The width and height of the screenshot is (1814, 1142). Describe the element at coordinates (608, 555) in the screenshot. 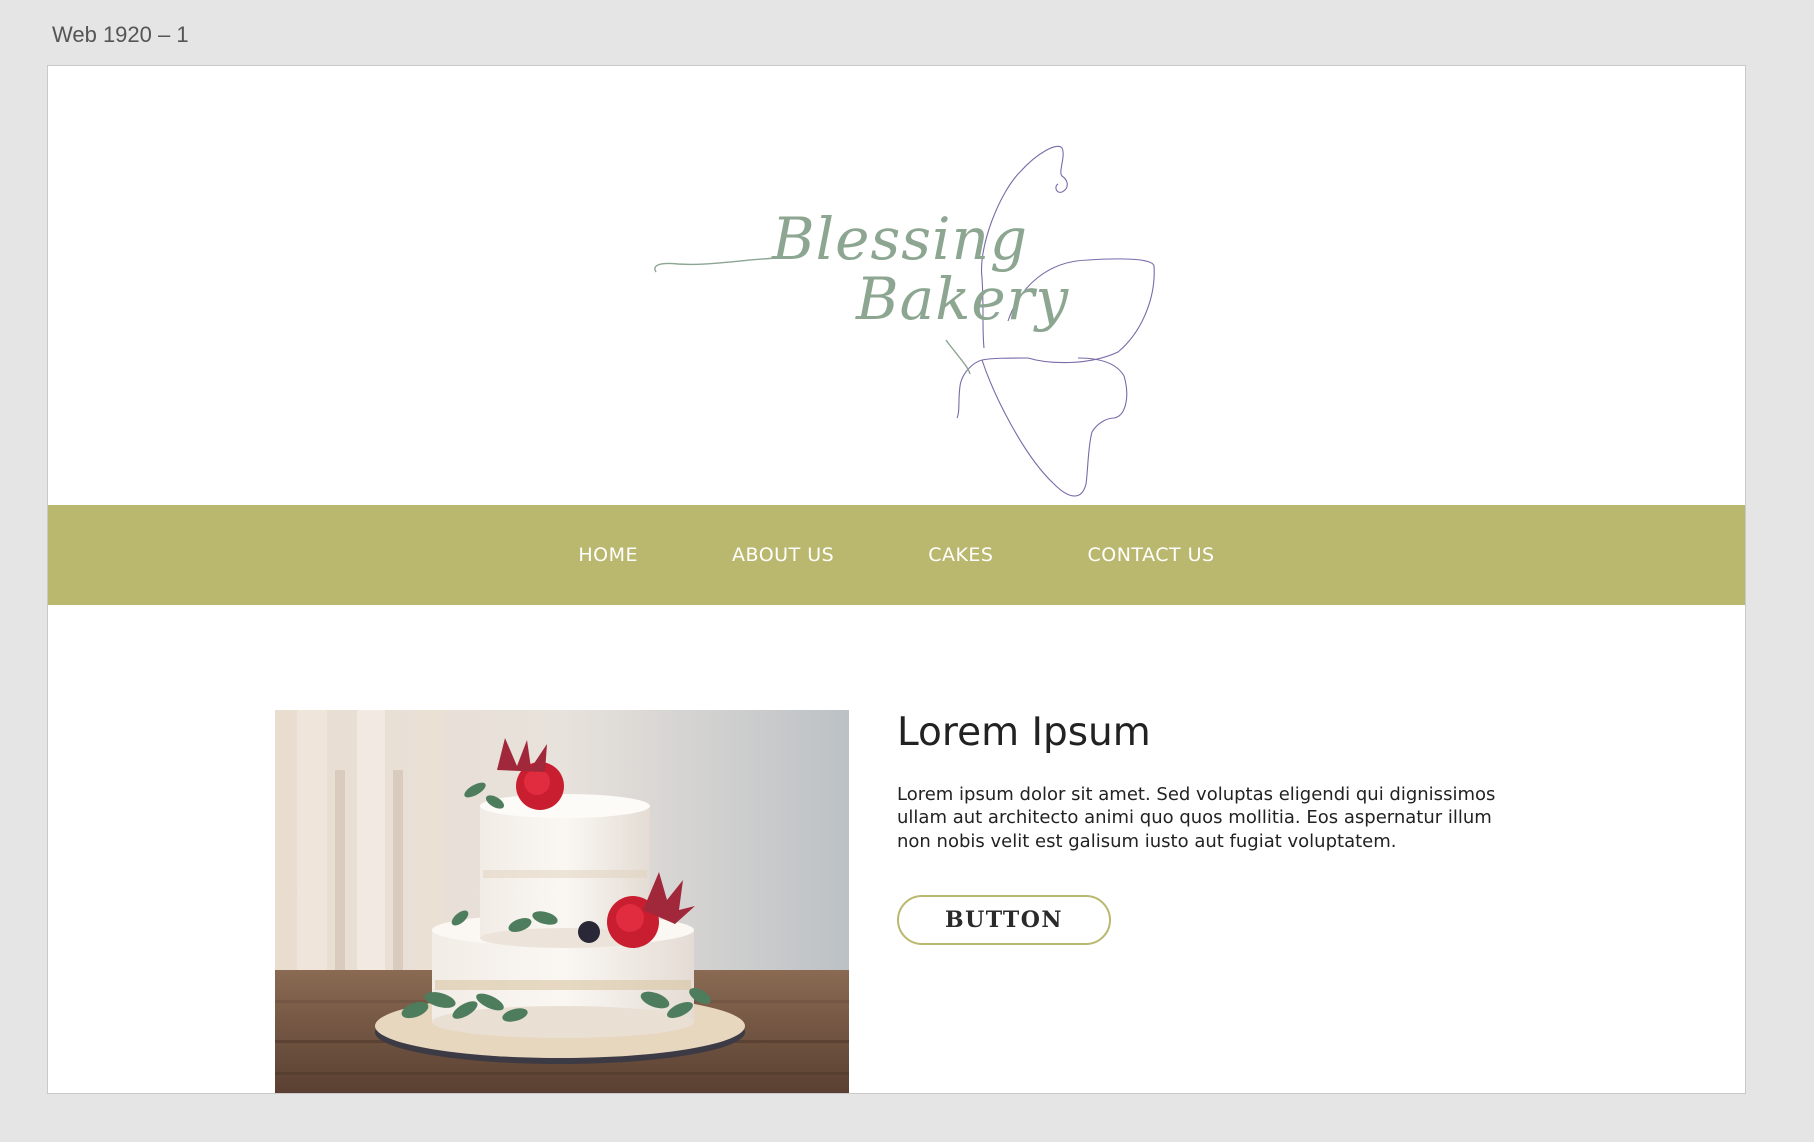

I see `nav-item-home: Home` at that location.